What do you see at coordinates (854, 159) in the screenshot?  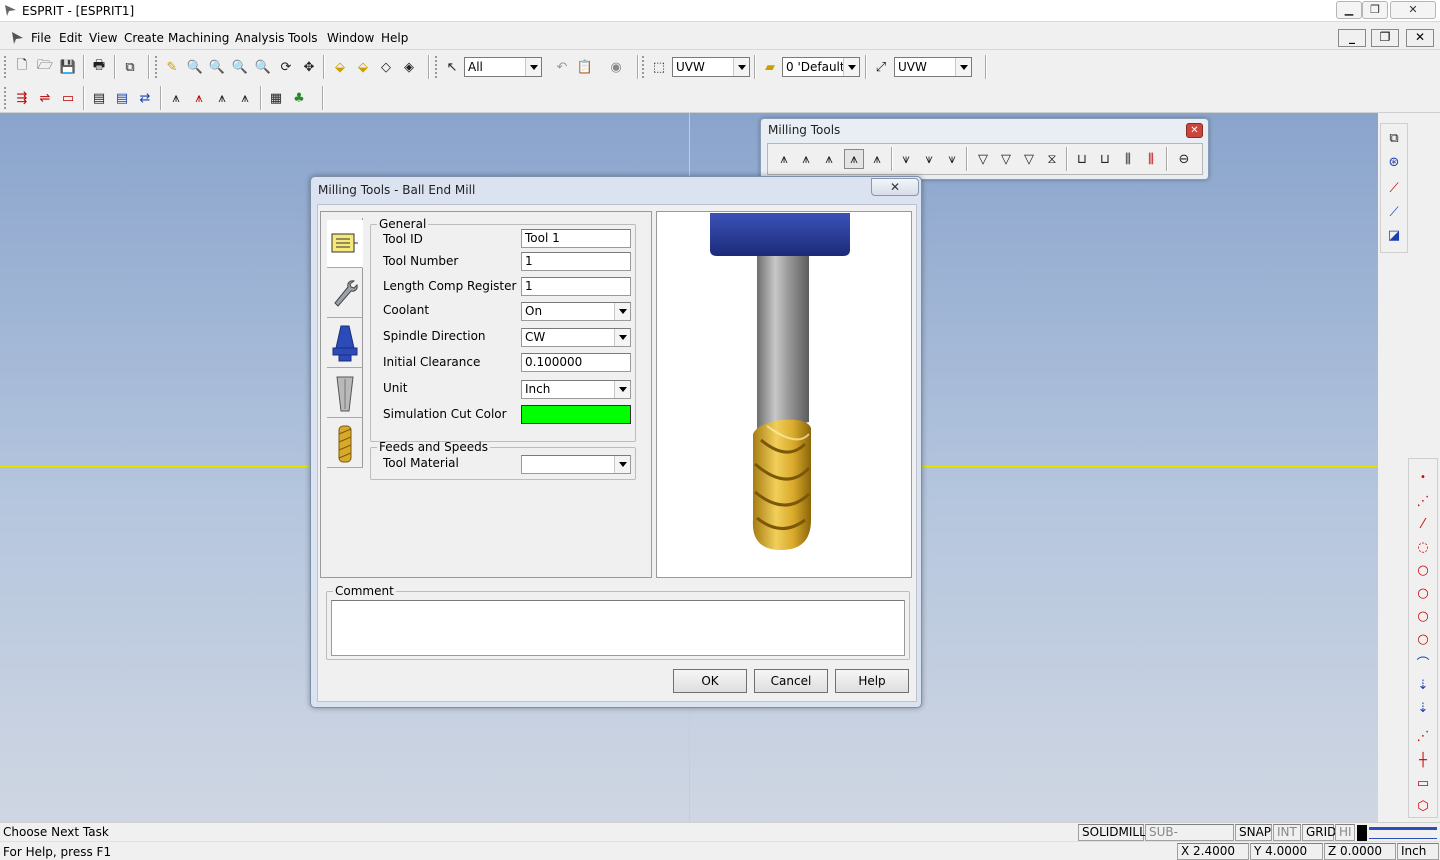 I see `ball-end-mill-icon: ⩚` at bounding box center [854, 159].